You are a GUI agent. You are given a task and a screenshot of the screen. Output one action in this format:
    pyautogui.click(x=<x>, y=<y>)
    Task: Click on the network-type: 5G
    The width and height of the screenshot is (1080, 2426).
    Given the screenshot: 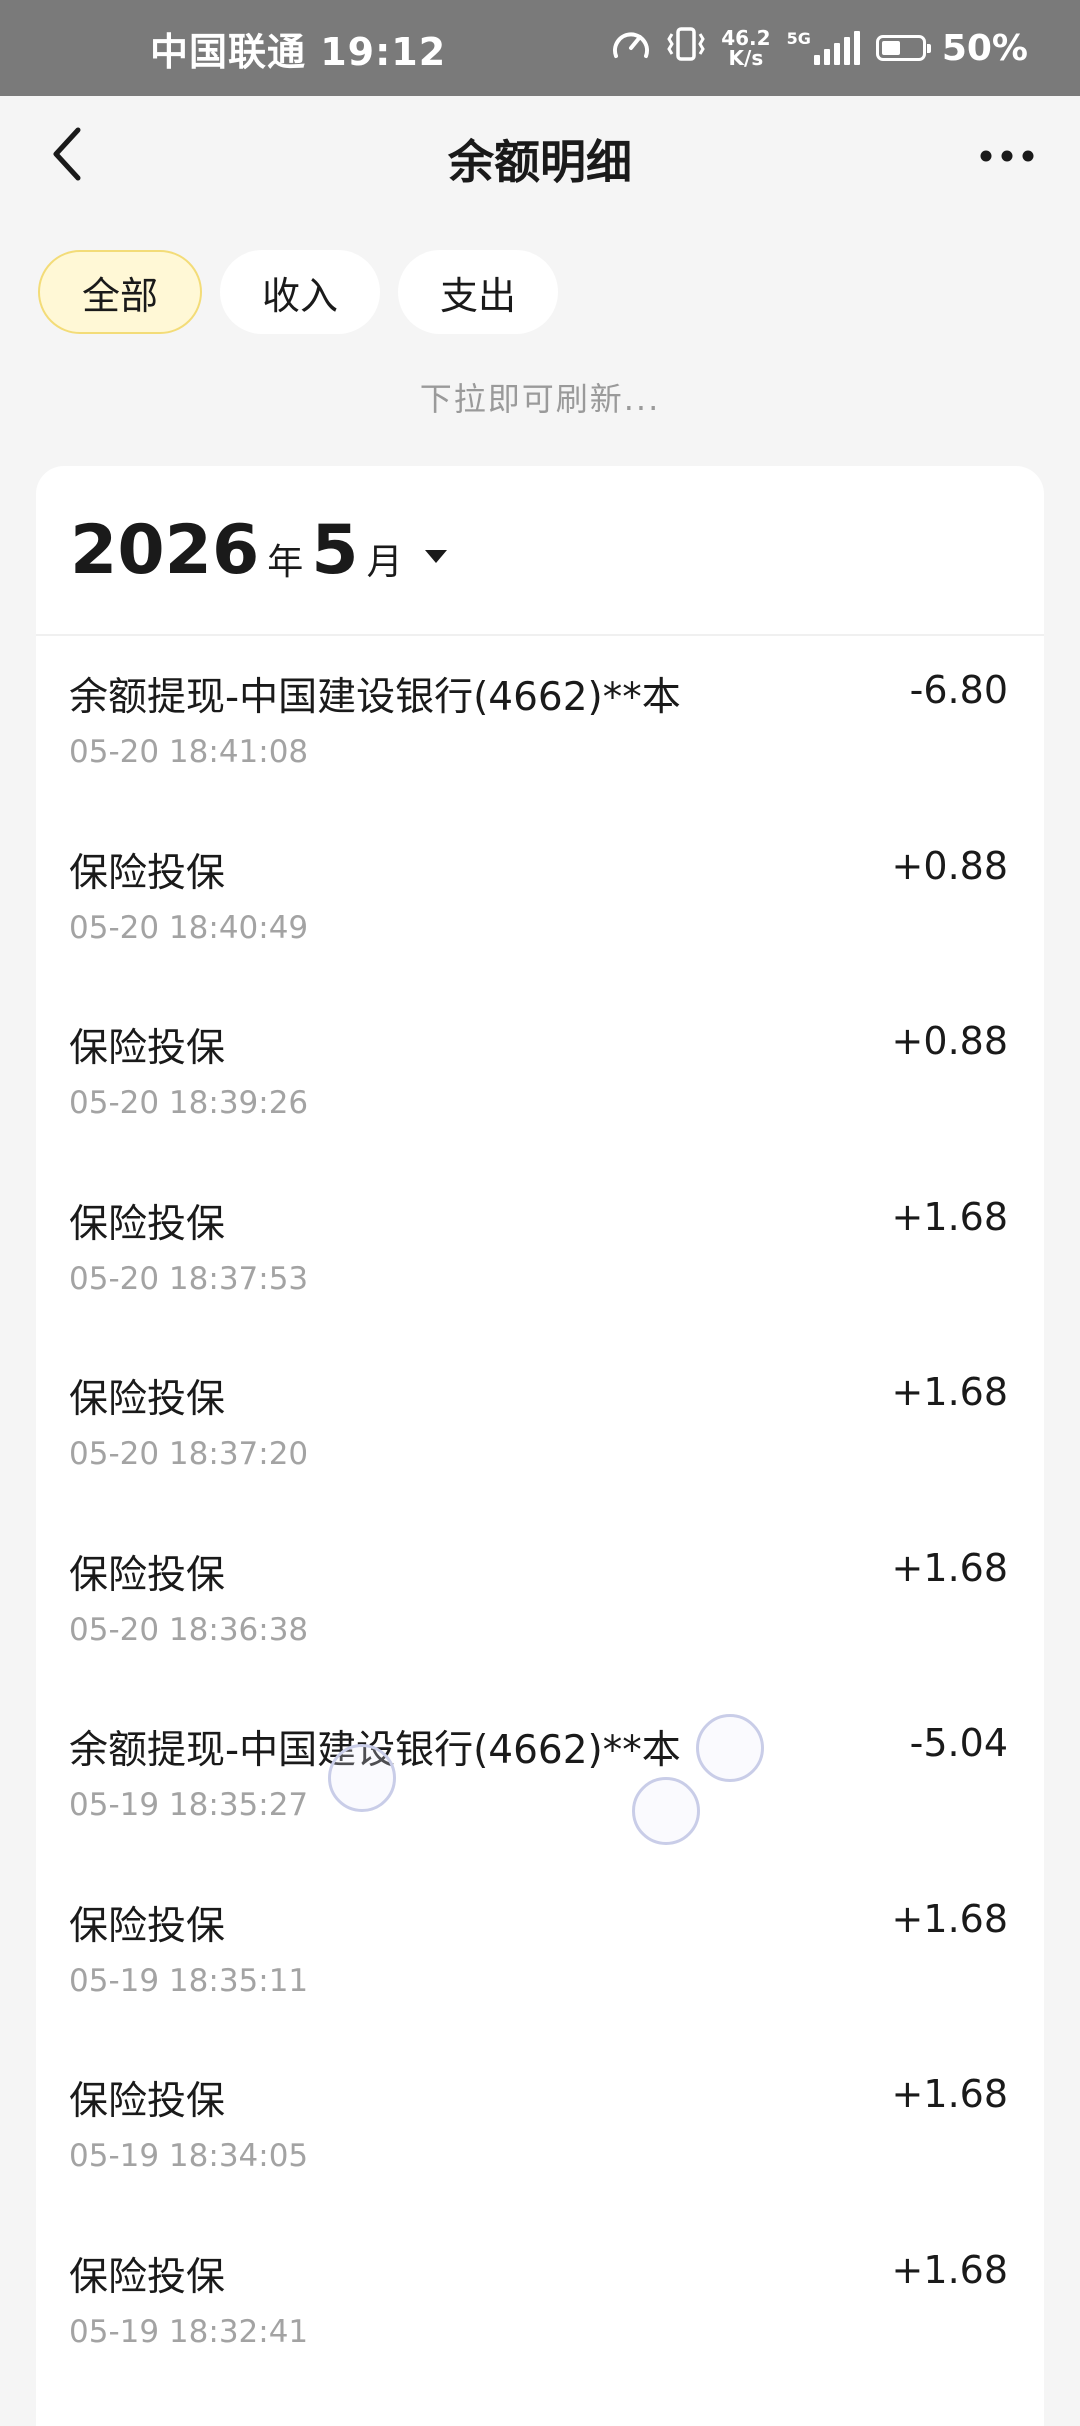 What is the action you would take?
    pyautogui.click(x=798, y=38)
    